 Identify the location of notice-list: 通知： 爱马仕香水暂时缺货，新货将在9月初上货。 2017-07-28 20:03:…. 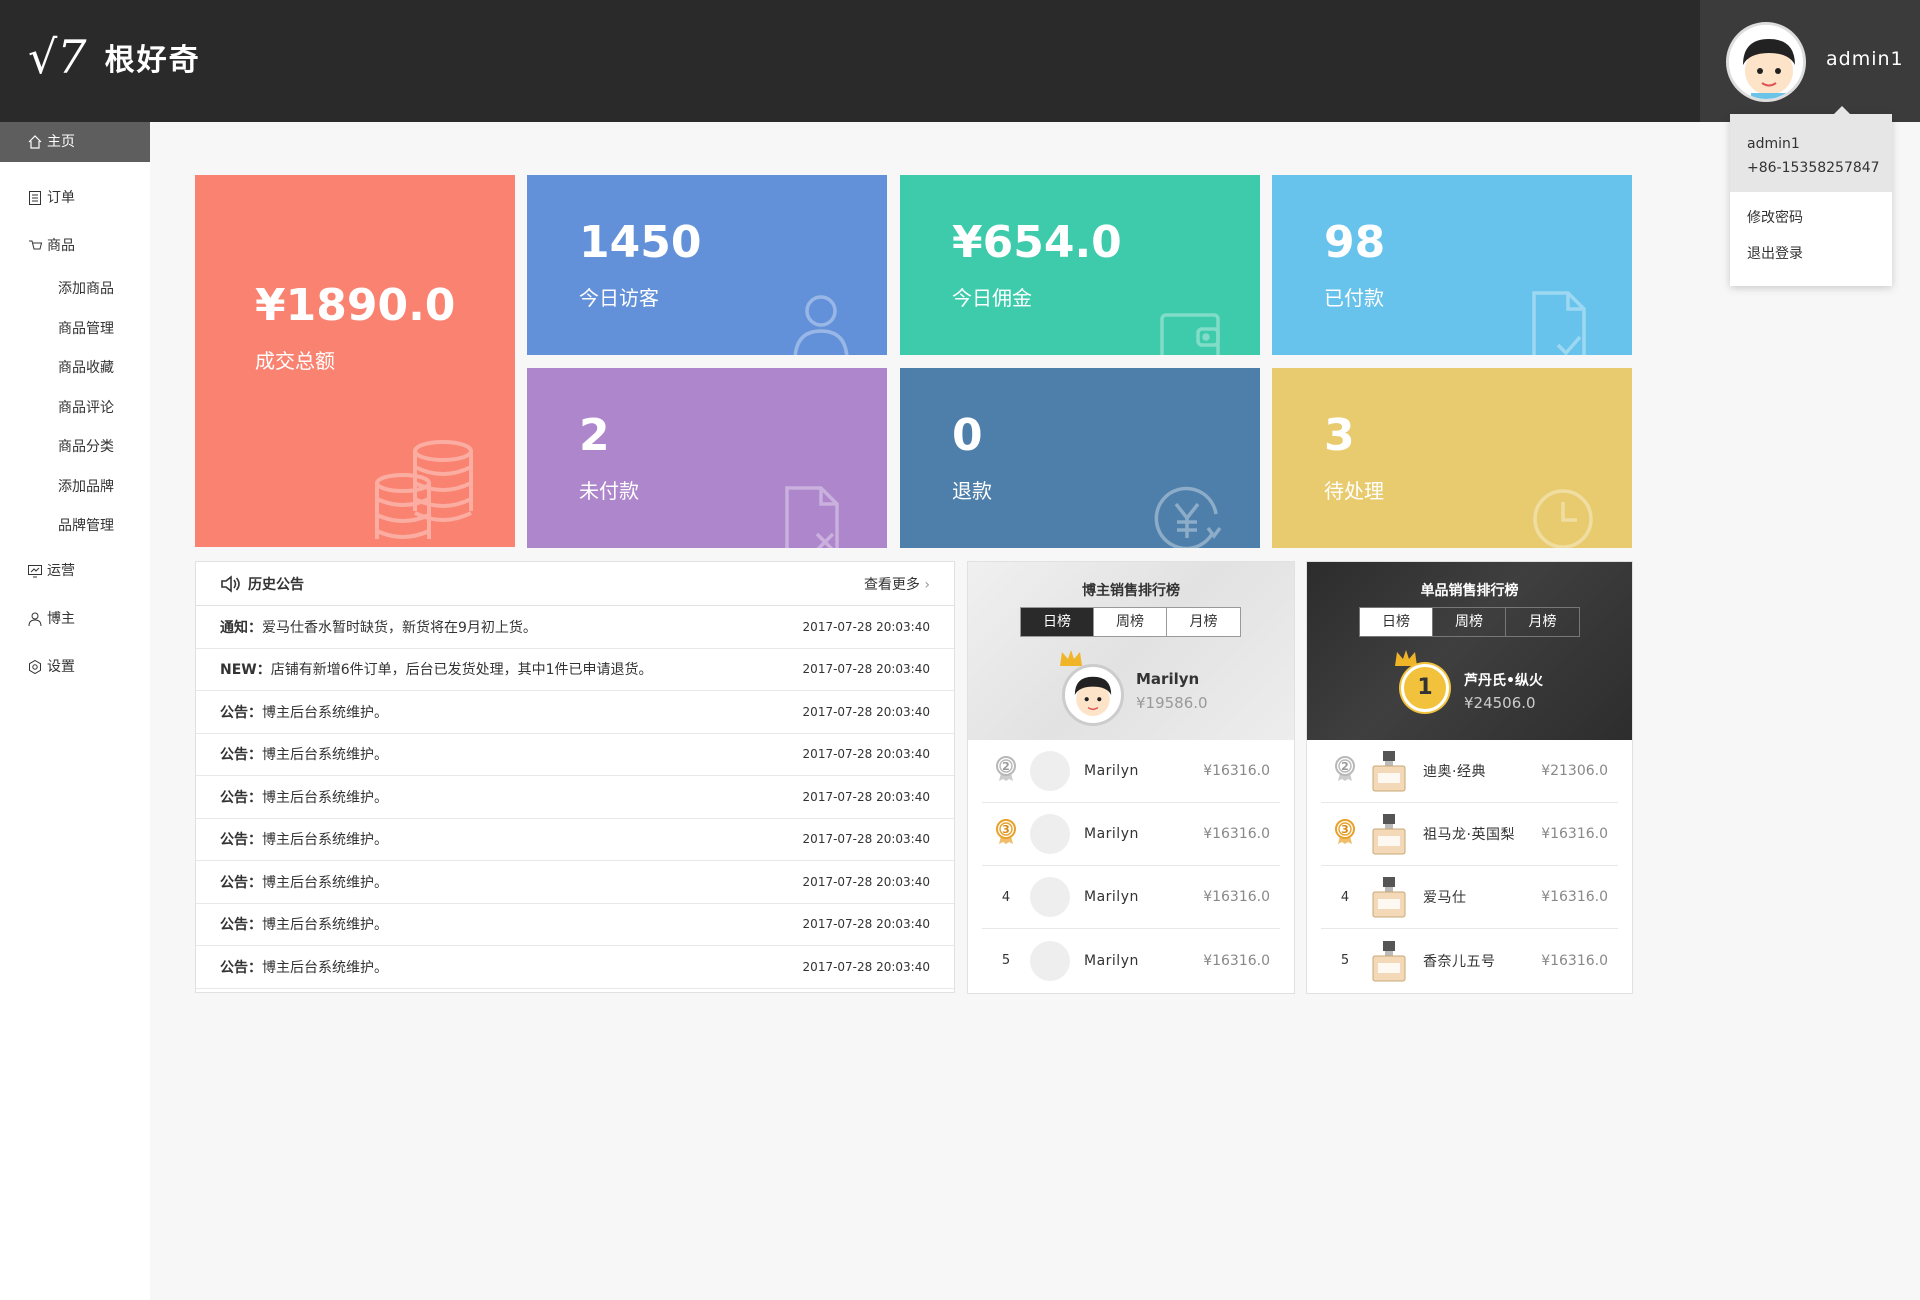
(575, 797).